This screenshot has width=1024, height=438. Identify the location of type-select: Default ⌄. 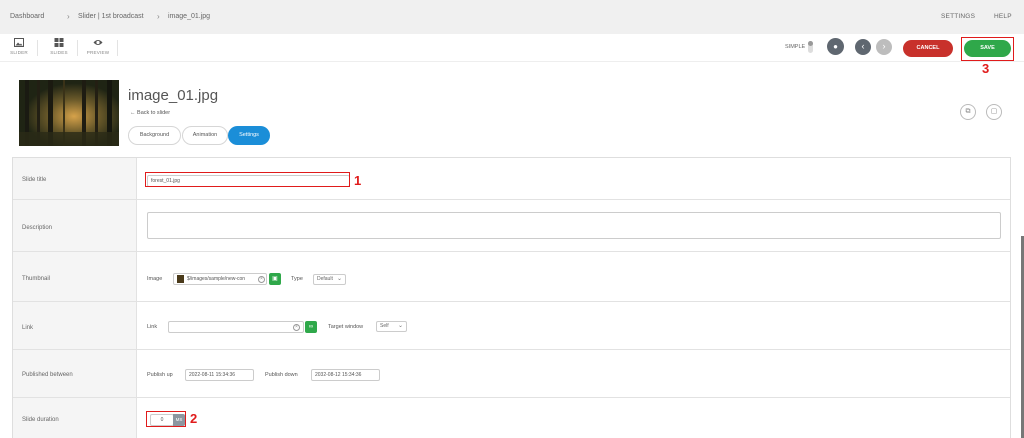
(329, 279).